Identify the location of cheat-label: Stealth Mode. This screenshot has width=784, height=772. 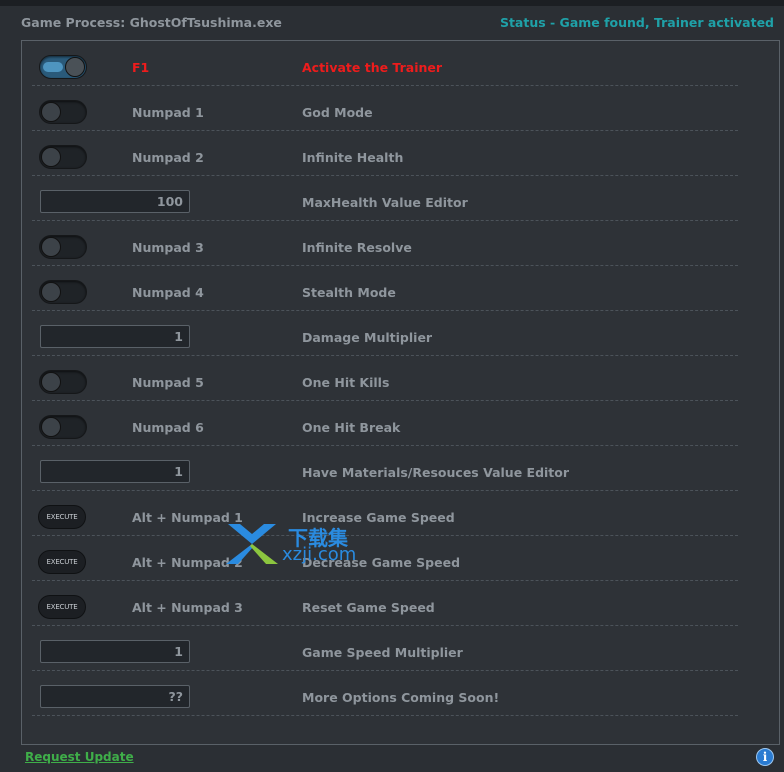
(349, 292).